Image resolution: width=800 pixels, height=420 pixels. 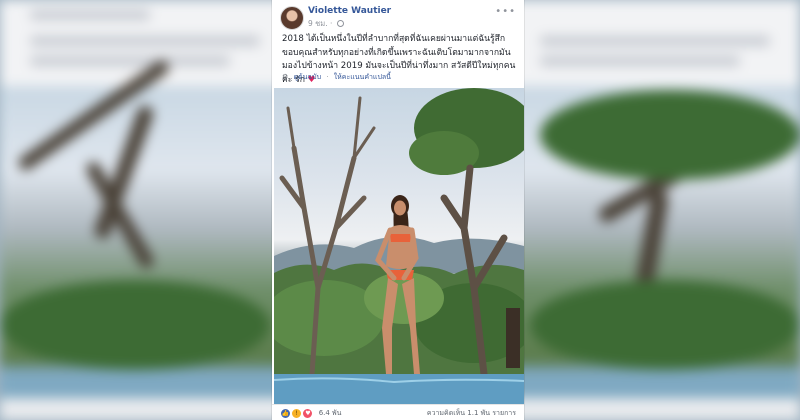 I want to click on reactions-summary: 👍 ! ♥ 6.4 พัน, so click(x=310, y=413).